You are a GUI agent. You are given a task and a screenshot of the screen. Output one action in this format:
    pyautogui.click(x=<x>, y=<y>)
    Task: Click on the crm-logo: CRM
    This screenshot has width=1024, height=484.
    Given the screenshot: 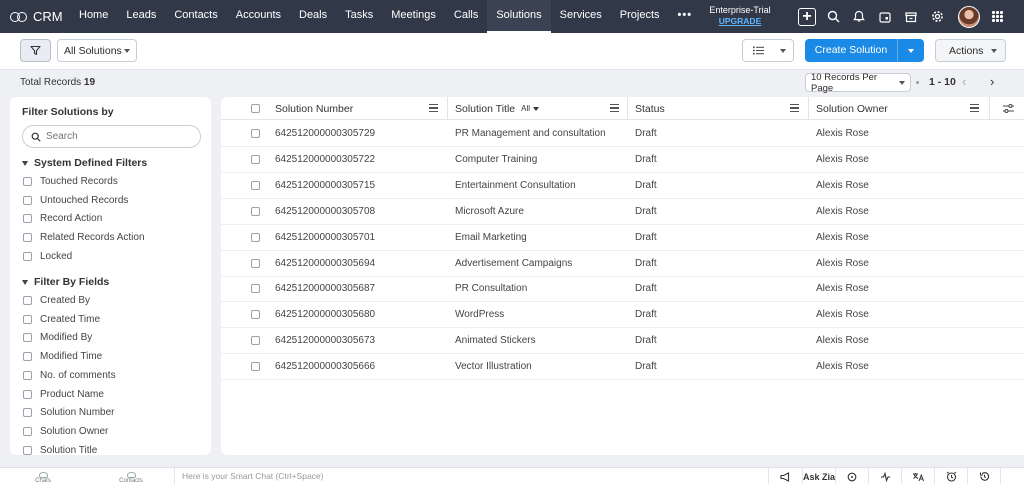 What is the action you would take?
    pyautogui.click(x=35, y=16)
    